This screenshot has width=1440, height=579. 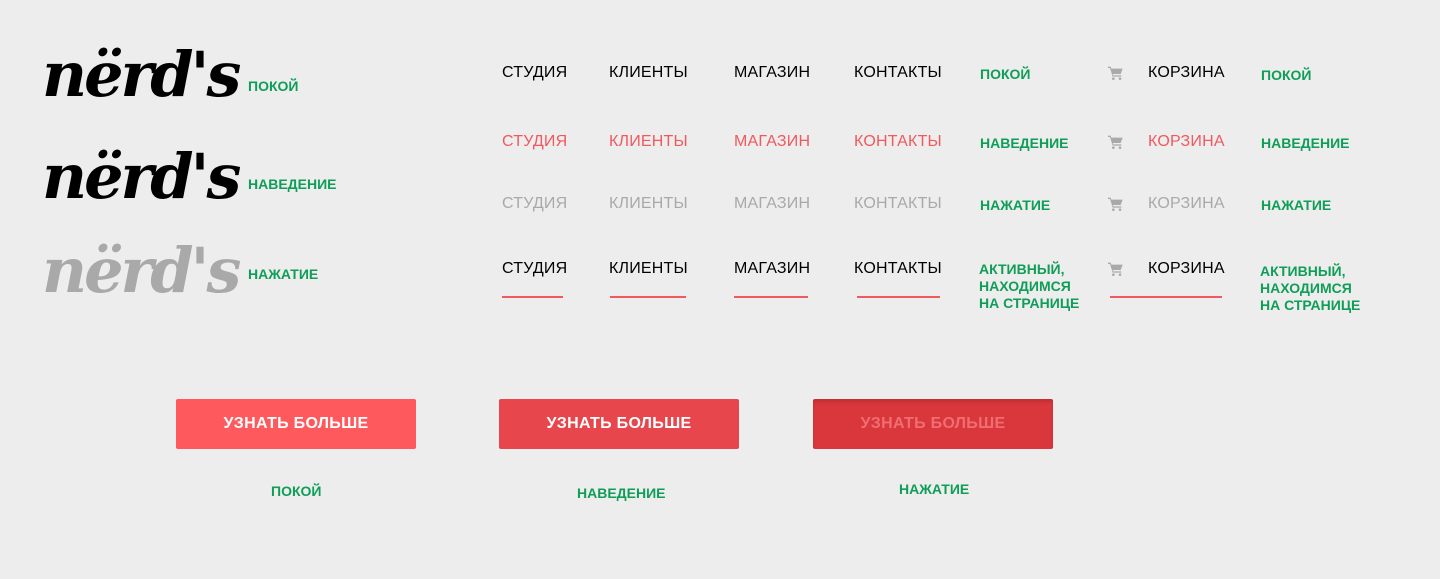 What do you see at coordinates (273, 86) in the screenshot?
I see `logo-state-normal-label: ПОКОЙ` at bounding box center [273, 86].